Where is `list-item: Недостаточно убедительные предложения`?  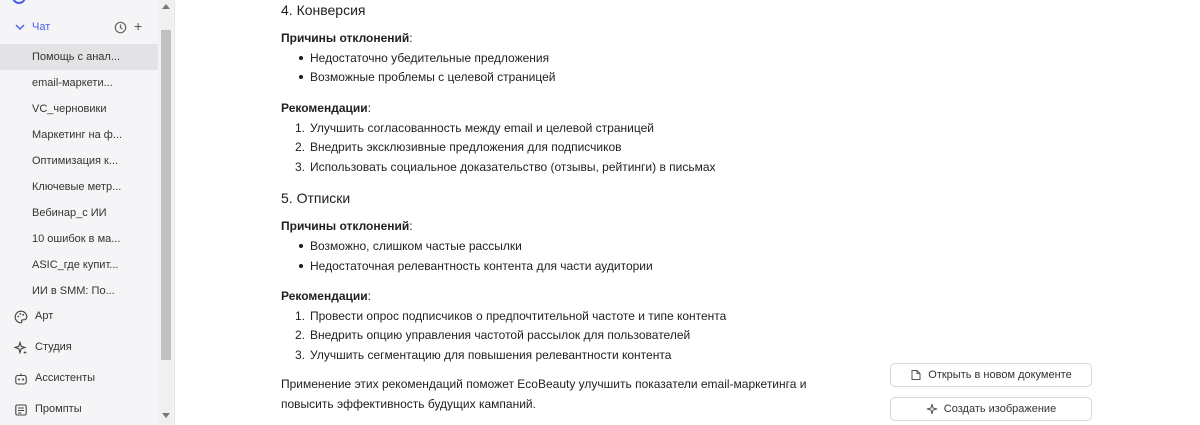 list-item: Недостаточно убедительные предложения is located at coordinates (430, 58).